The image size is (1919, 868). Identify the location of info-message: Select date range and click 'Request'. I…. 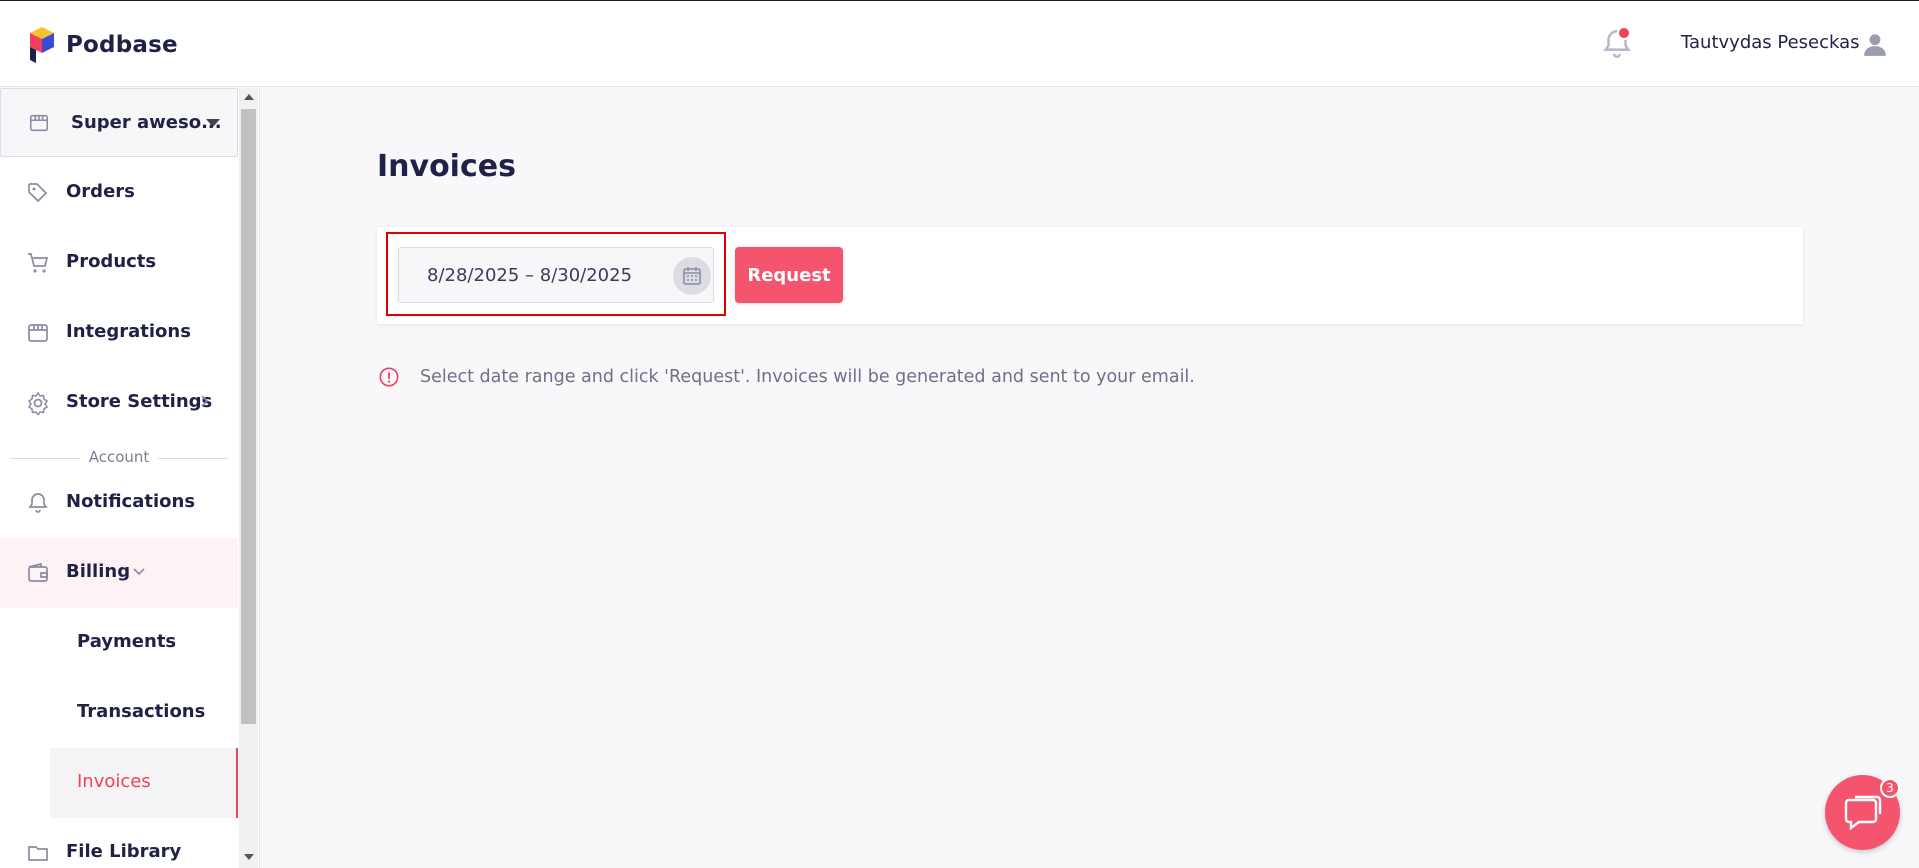
(807, 377).